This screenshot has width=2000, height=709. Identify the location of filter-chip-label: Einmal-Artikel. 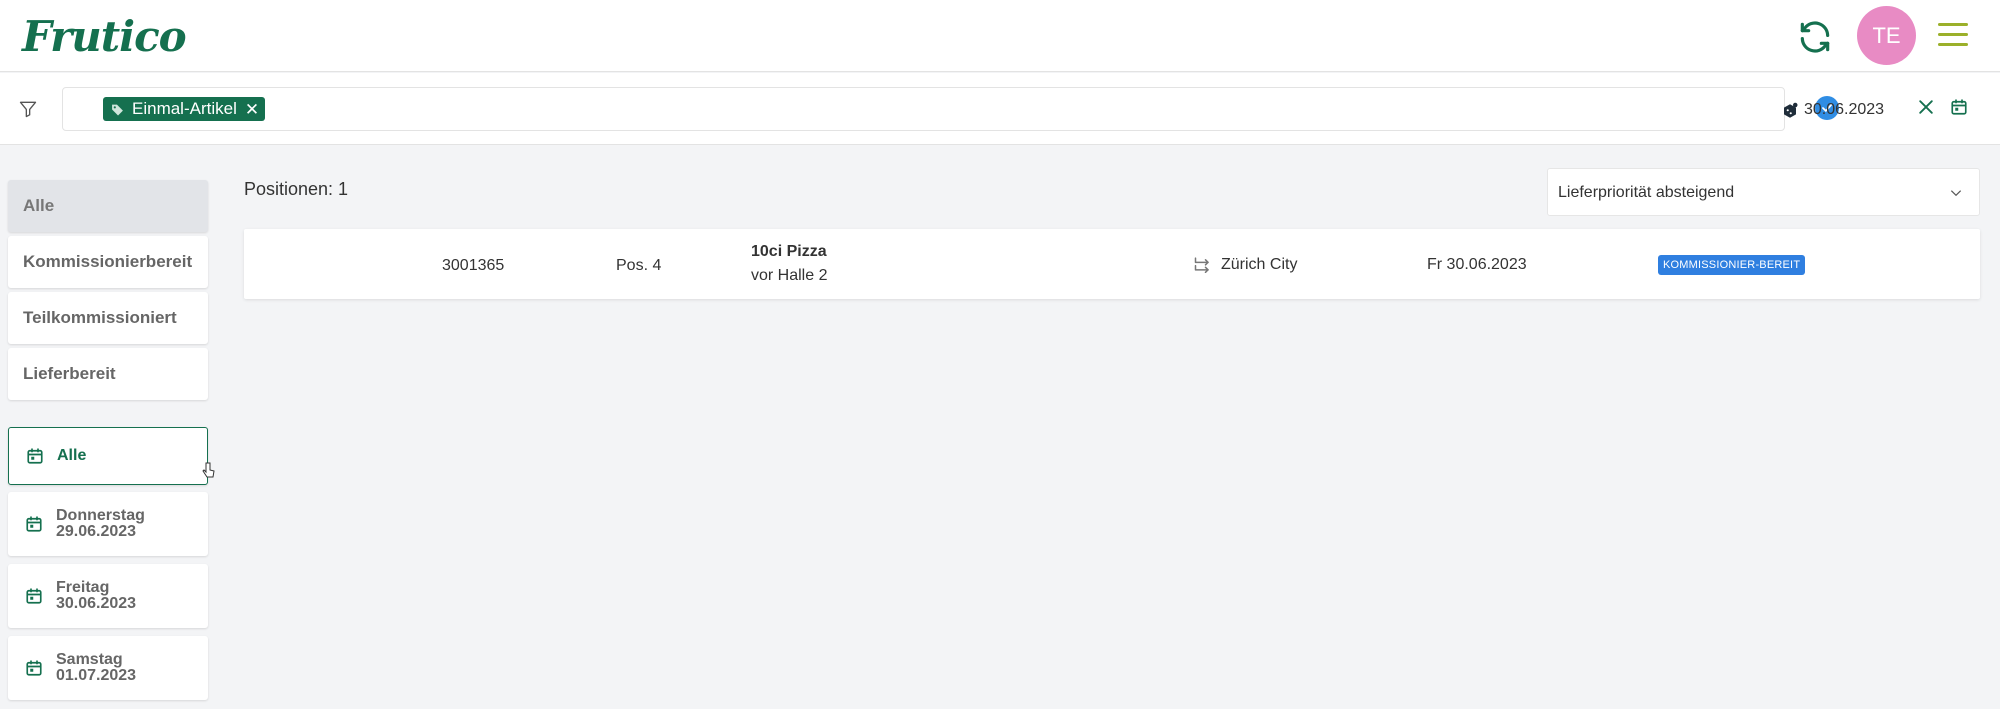
(184, 108).